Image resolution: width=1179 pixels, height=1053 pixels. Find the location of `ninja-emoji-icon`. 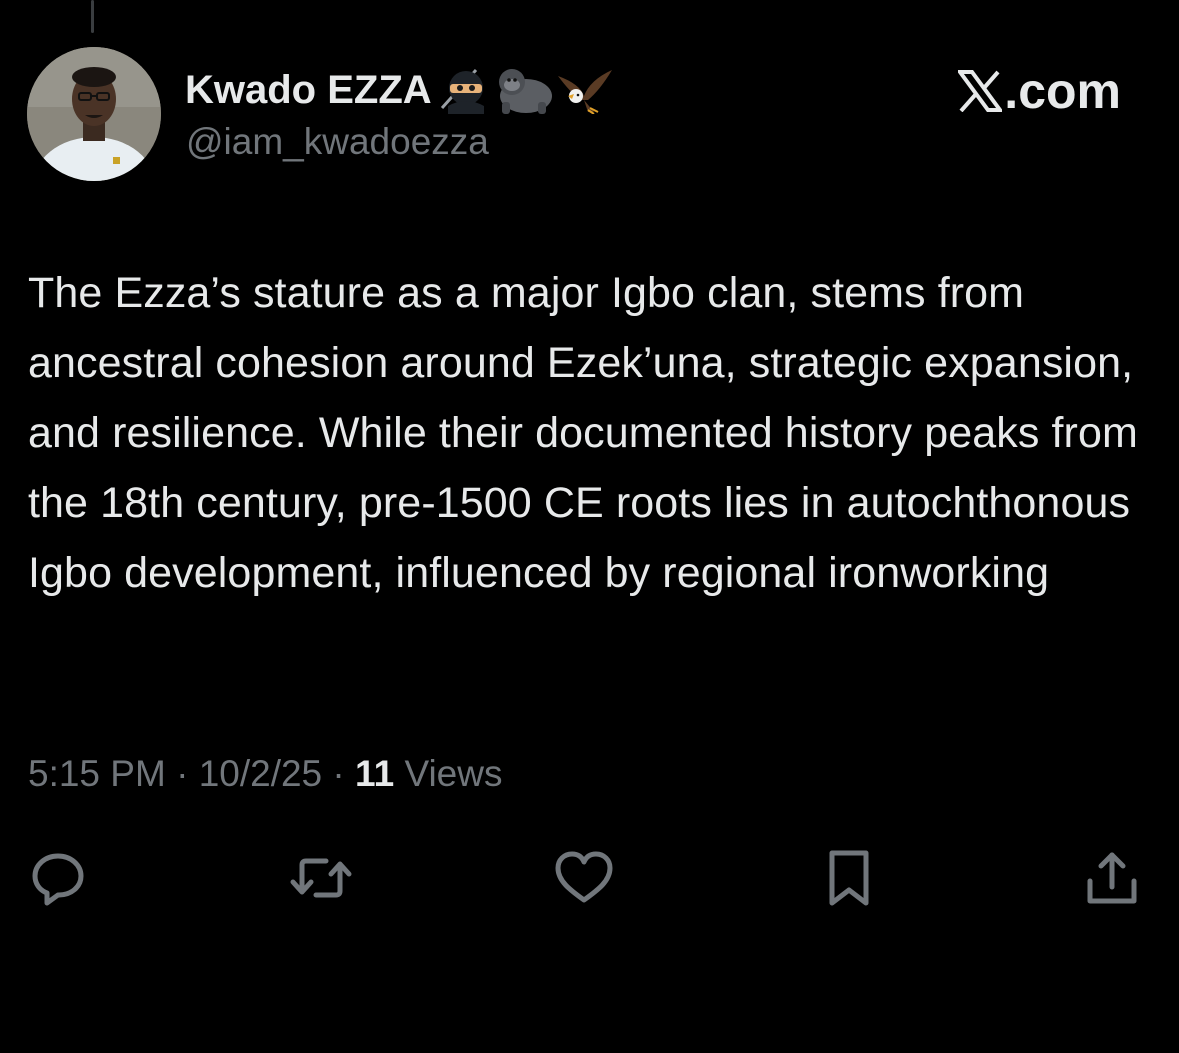

ninja-emoji-icon is located at coordinates (462, 91).